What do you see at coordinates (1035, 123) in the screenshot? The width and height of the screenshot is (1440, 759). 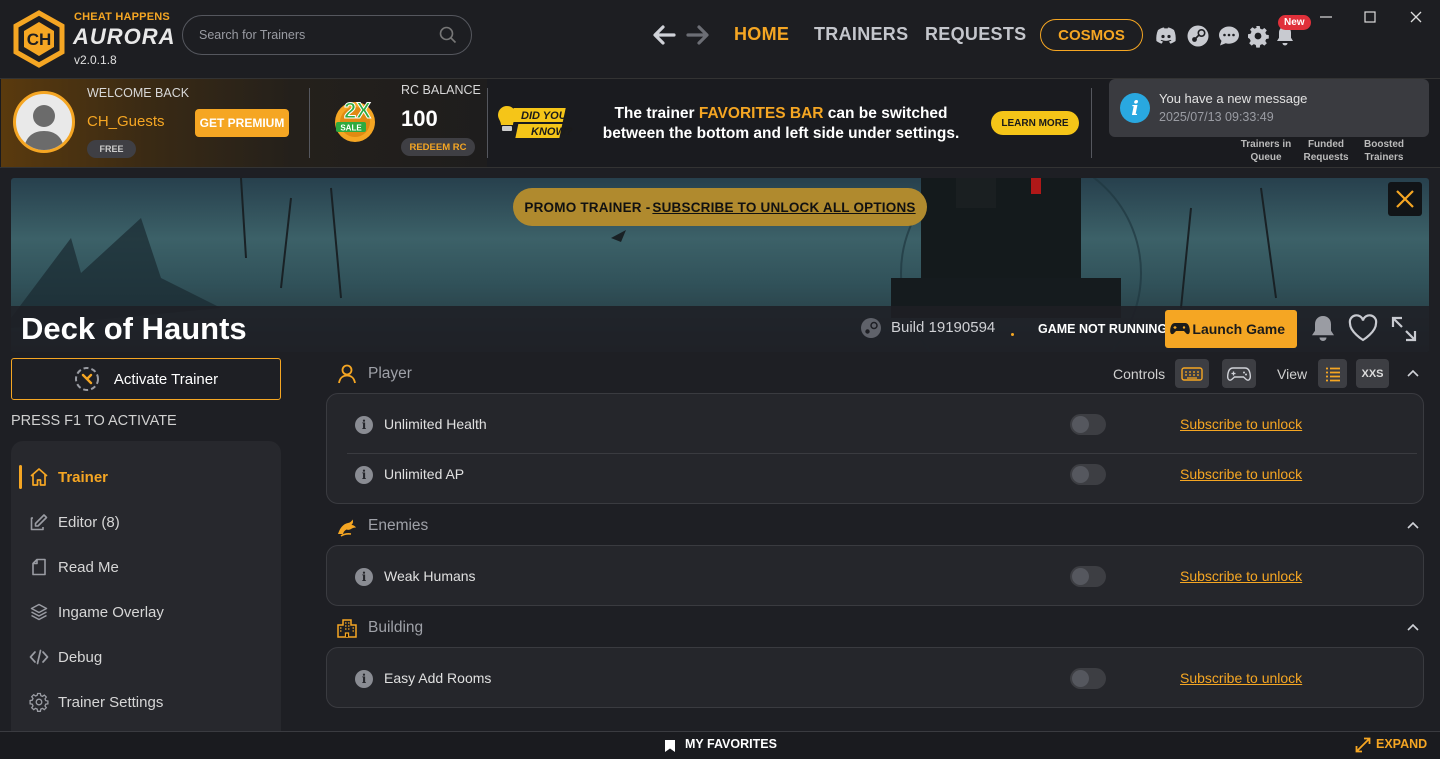 I see `learn-more-button: LEARN MORE` at bounding box center [1035, 123].